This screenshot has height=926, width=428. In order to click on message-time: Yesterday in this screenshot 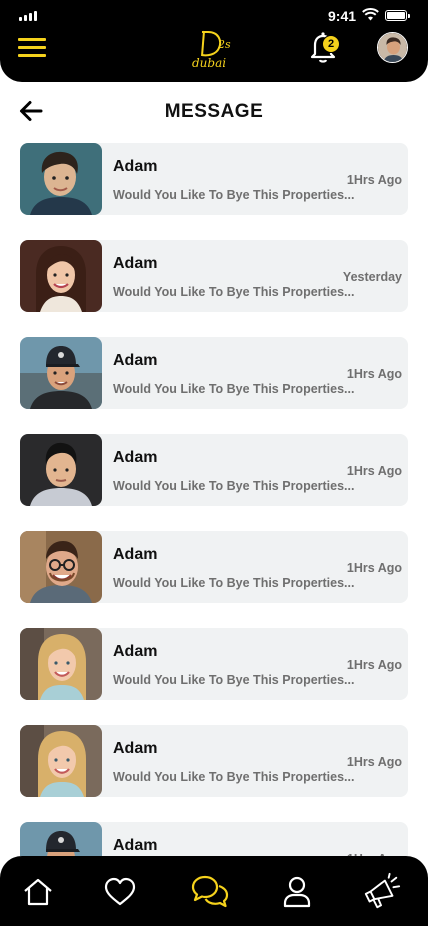, I will do `click(372, 277)`.